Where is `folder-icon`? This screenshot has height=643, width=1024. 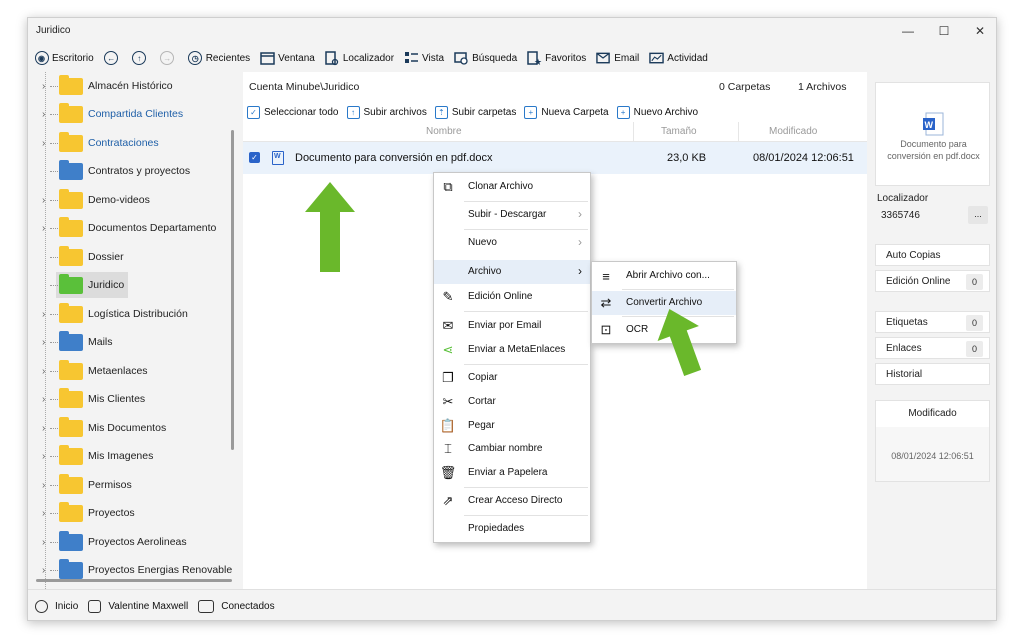
folder-icon is located at coordinates (71, 511).